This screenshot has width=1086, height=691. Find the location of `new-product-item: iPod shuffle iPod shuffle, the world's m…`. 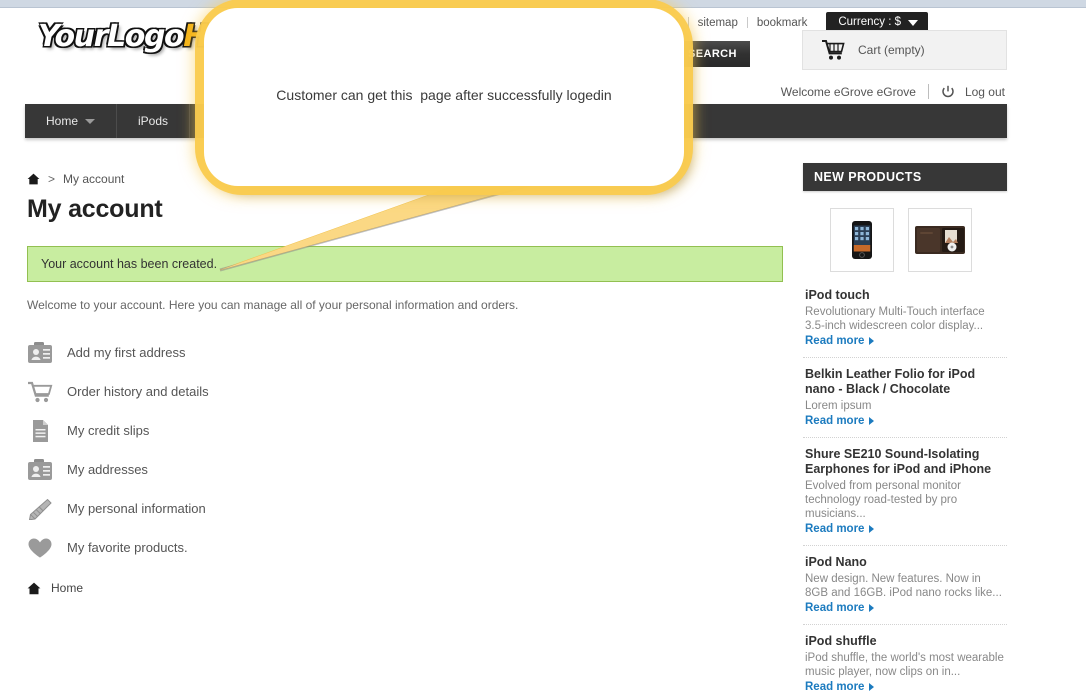

new-product-item: iPod shuffle iPod shuffle, the world's m… is located at coordinates (905, 657).